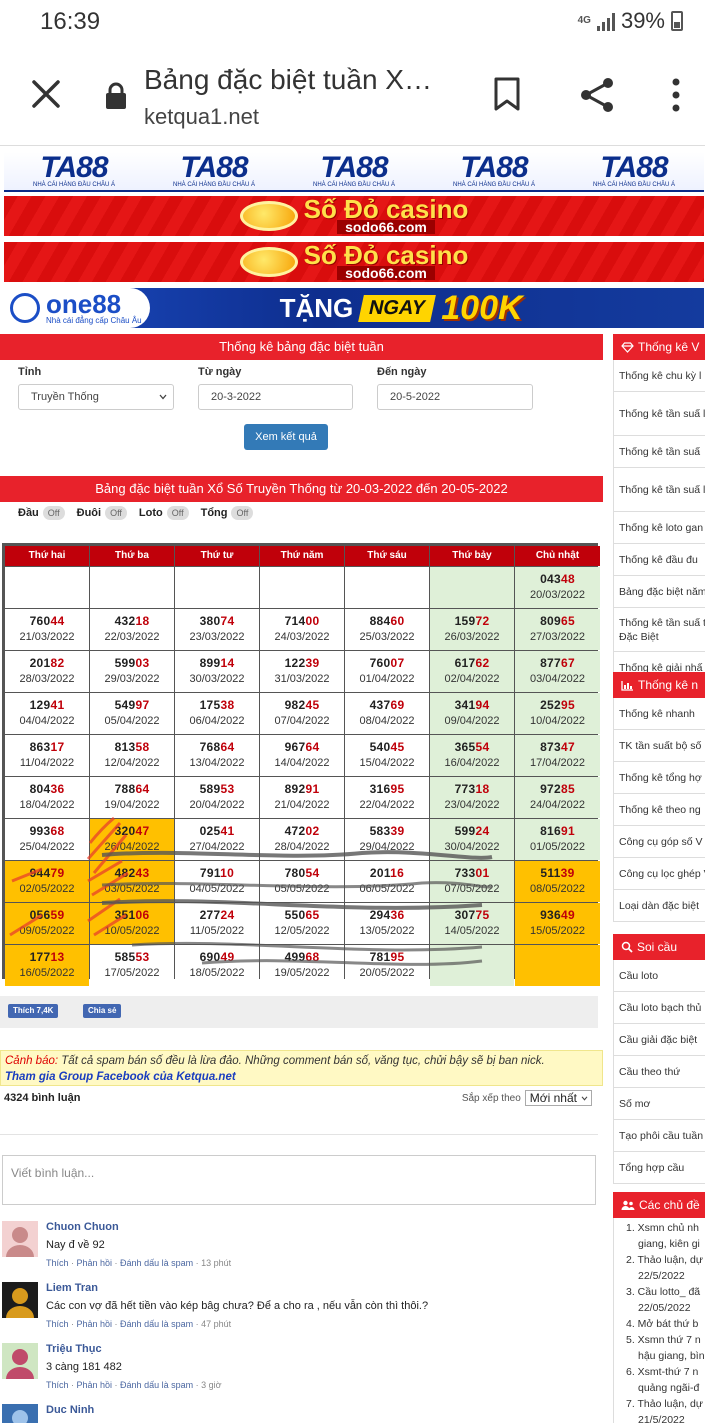  What do you see at coordinates (242, 513) in the screenshot?
I see `toggle-tong: Off` at bounding box center [242, 513].